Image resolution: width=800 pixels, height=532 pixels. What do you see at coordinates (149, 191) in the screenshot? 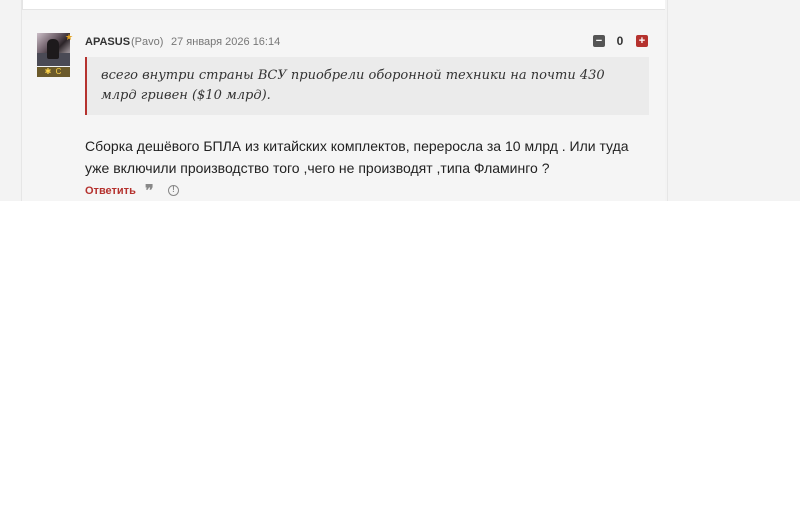
I see `quote-icon: ❞` at bounding box center [149, 191].